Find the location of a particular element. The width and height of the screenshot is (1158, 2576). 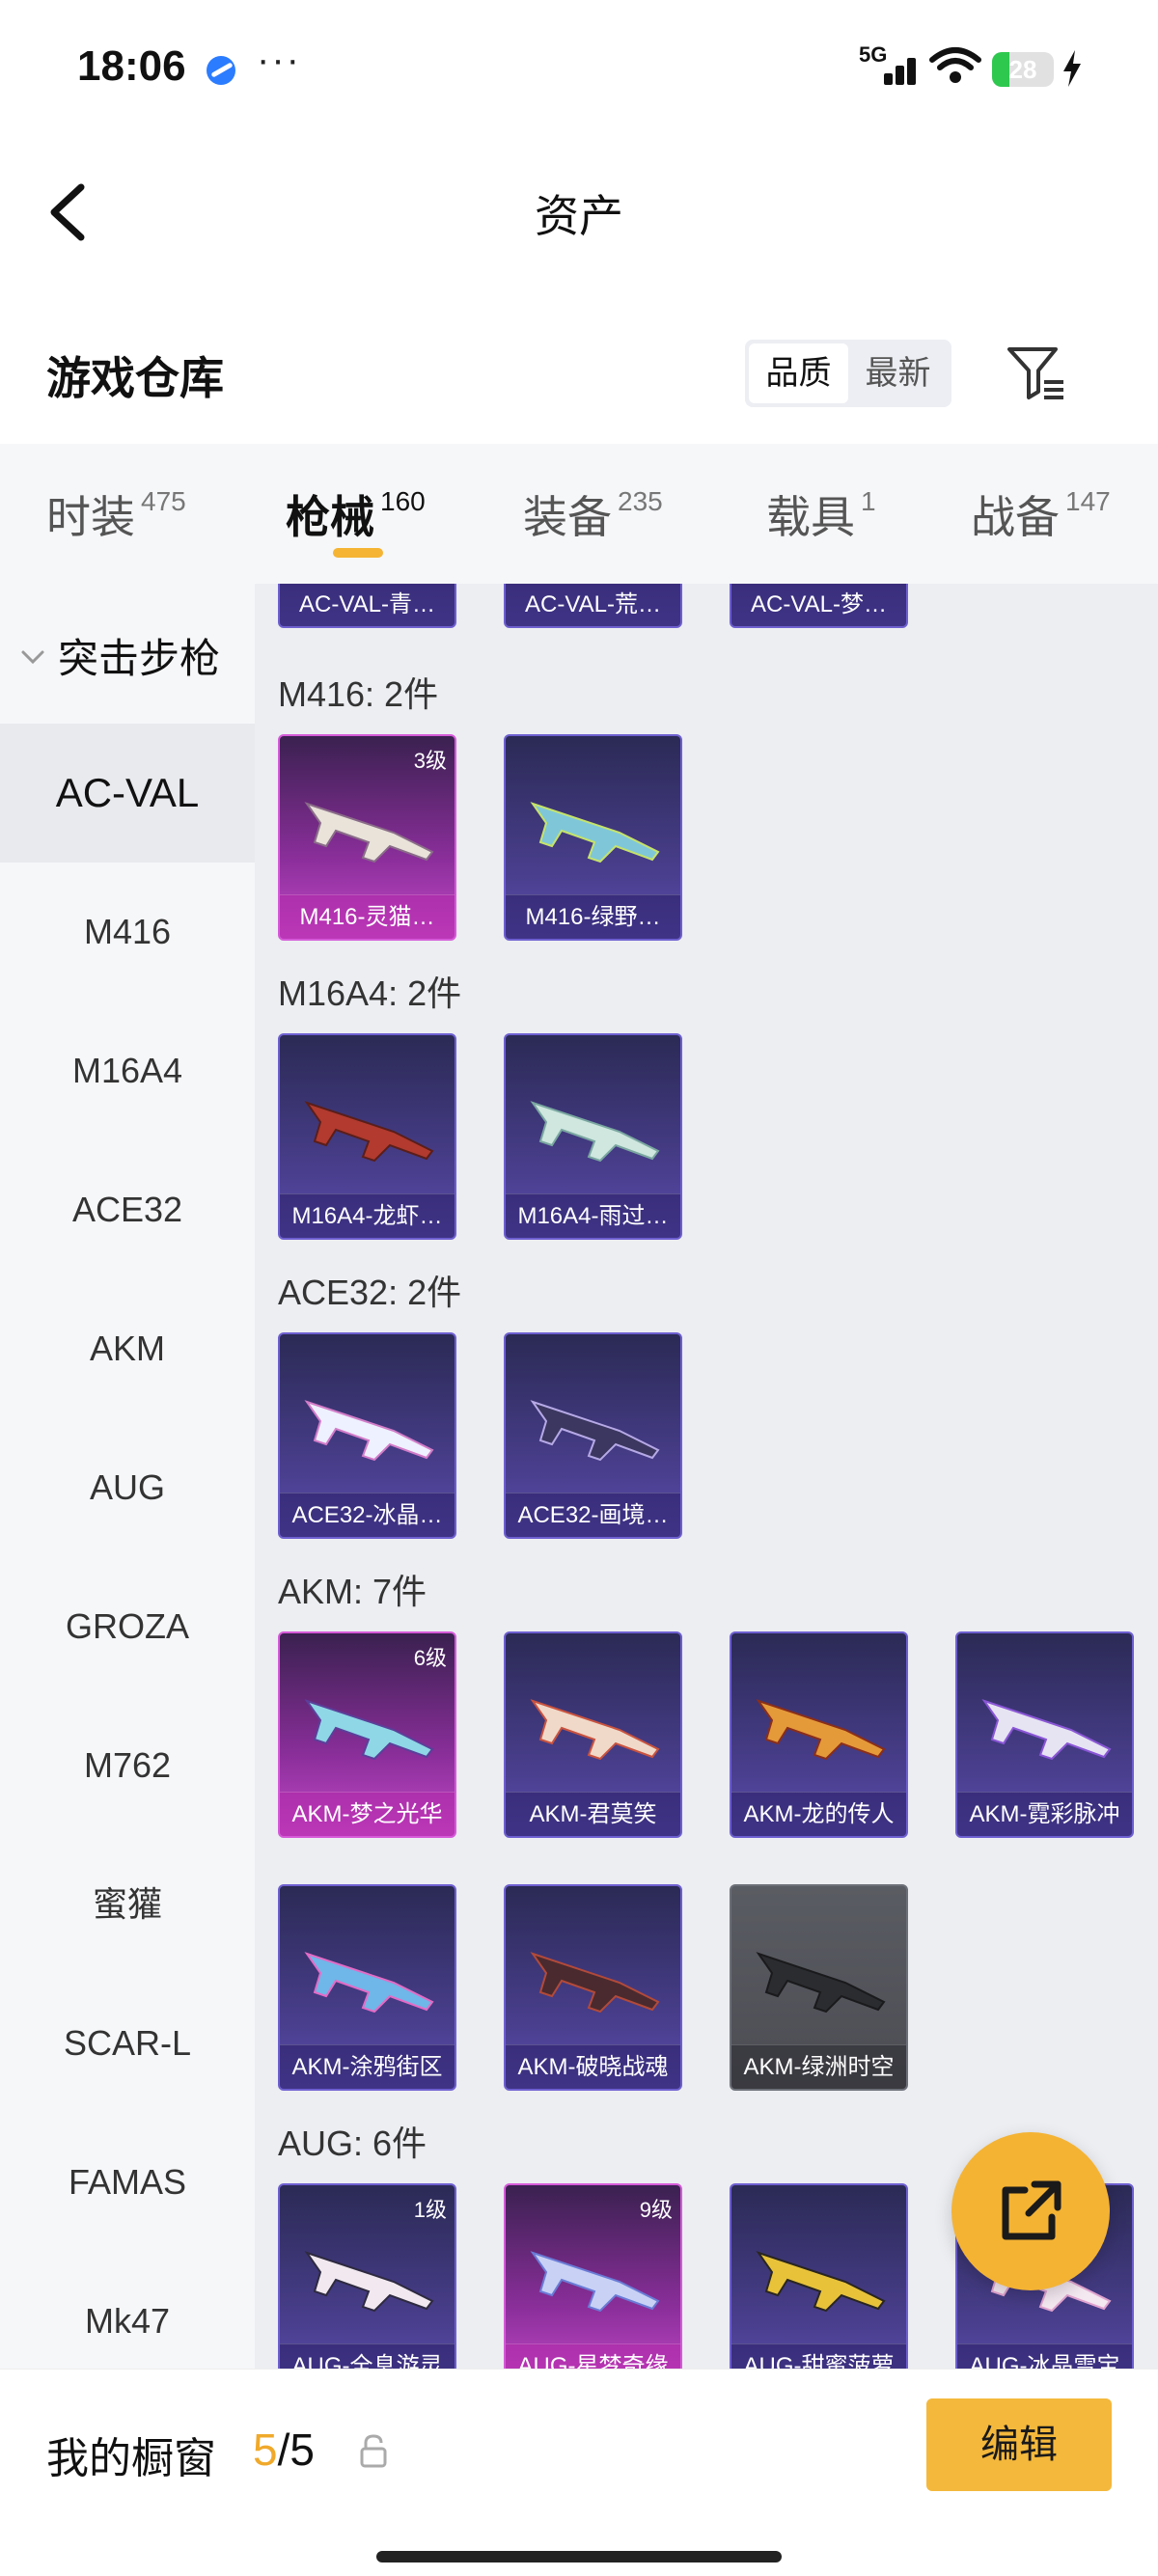

active-tab-indicator is located at coordinates (358, 553).